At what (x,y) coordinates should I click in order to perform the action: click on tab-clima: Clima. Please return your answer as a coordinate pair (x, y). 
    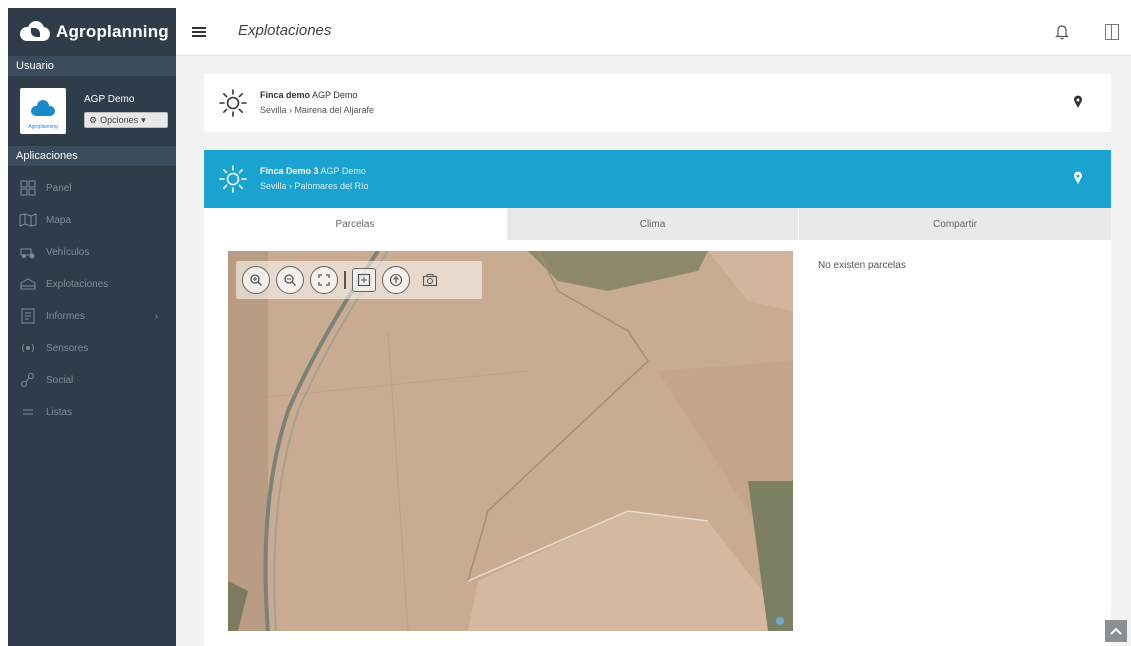
    Looking at the image, I should click on (653, 224).